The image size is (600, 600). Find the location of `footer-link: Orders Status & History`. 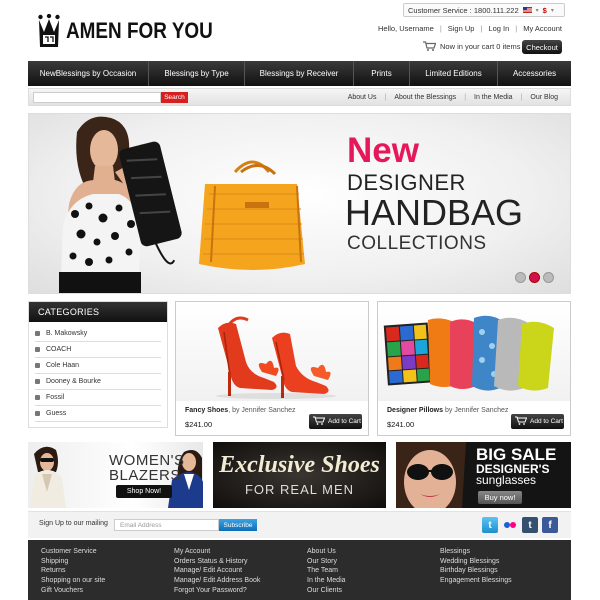

footer-link: Orders Status & History is located at coordinates (217, 562).